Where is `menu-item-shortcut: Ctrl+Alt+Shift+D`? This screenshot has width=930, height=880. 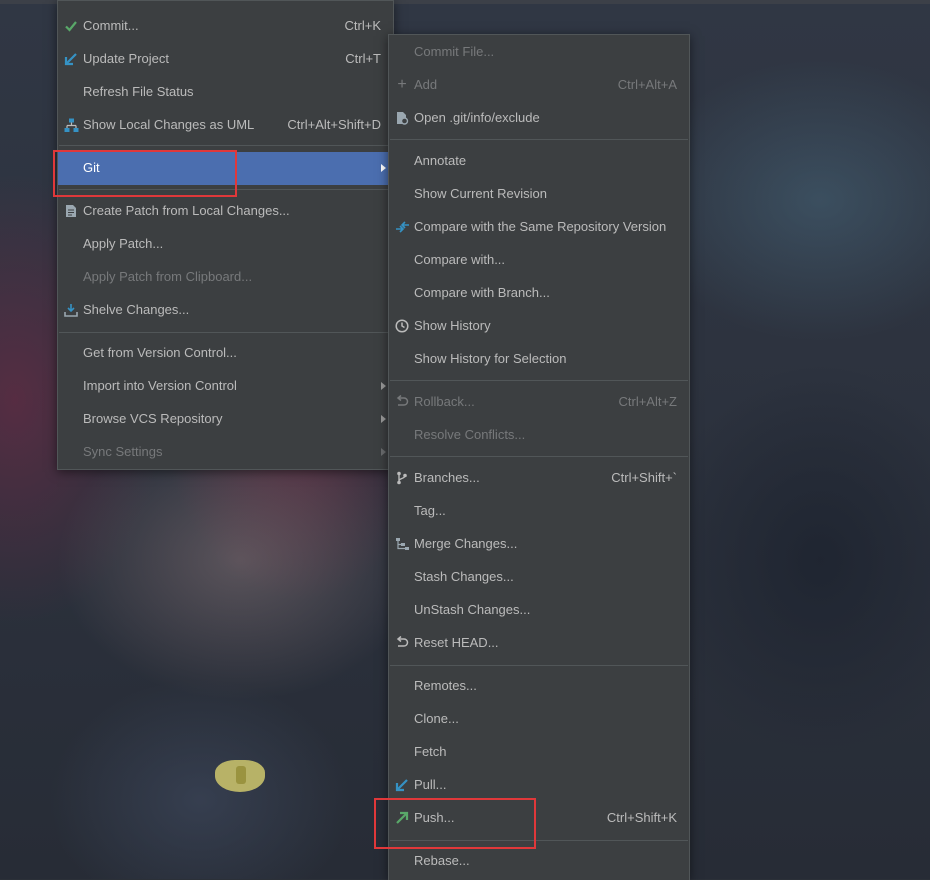
menu-item-shortcut: Ctrl+Alt+Shift+D is located at coordinates (334, 124).